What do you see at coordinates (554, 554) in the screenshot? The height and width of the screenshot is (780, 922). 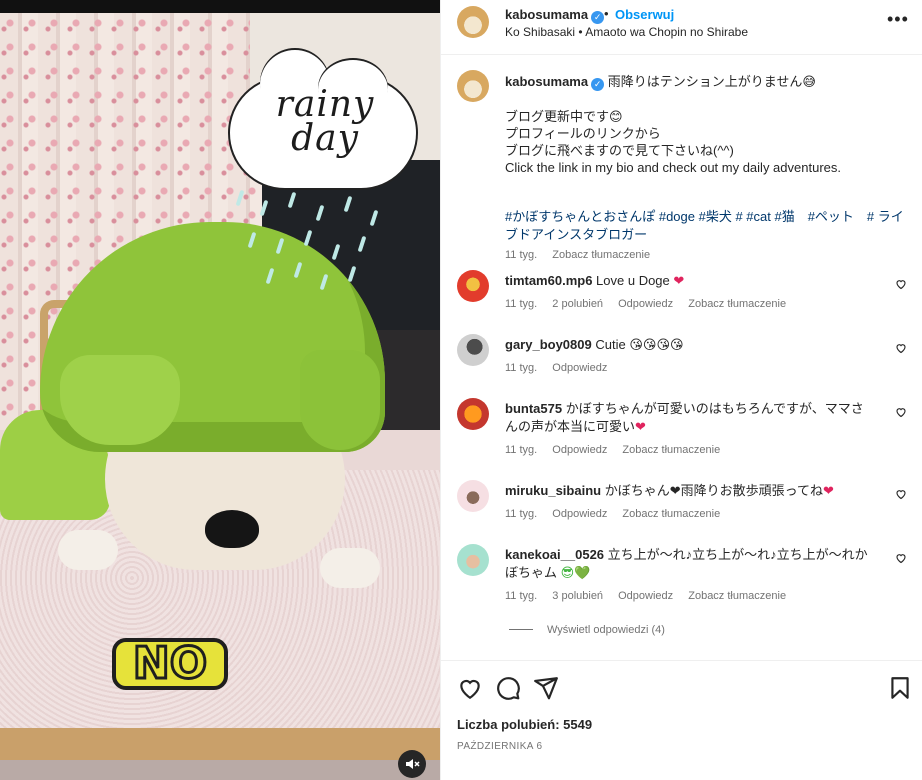 I see `comment-username: kanekoai__0526` at bounding box center [554, 554].